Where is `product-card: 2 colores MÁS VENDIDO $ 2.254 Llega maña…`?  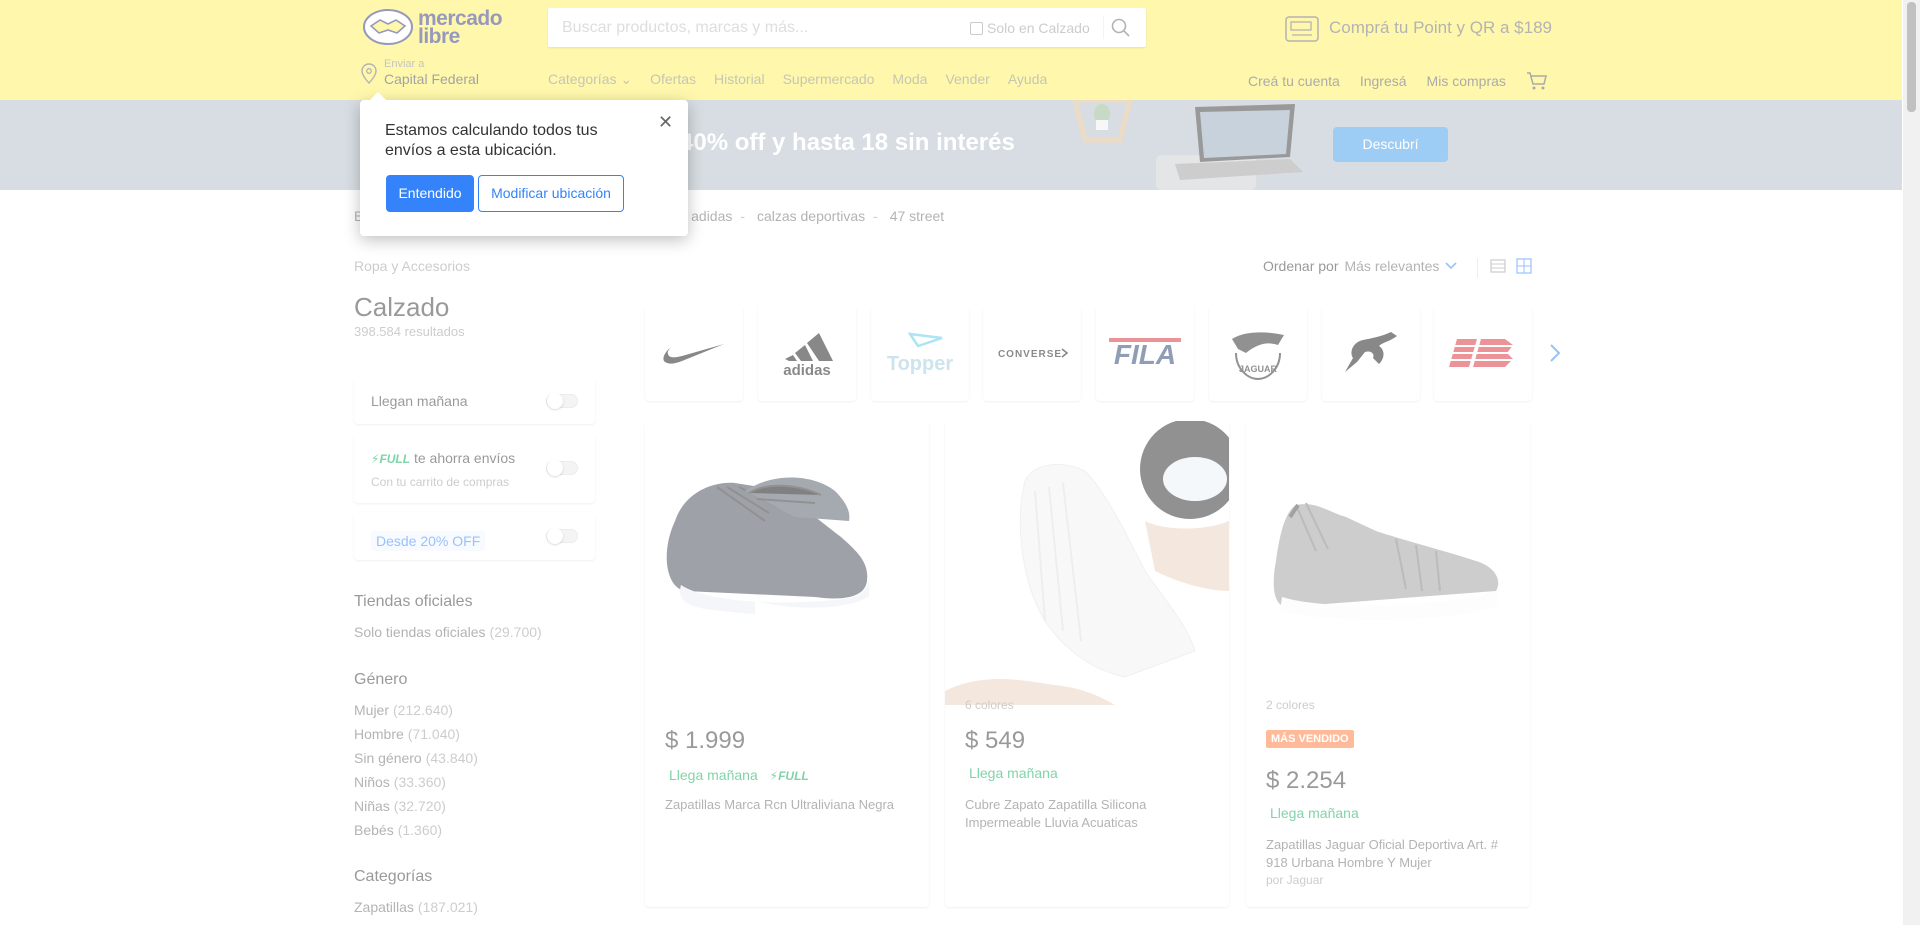
product-card: 2 colores MÁS VENDIDO $ 2.254 Llega maña… is located at coordinates (1388, 664).